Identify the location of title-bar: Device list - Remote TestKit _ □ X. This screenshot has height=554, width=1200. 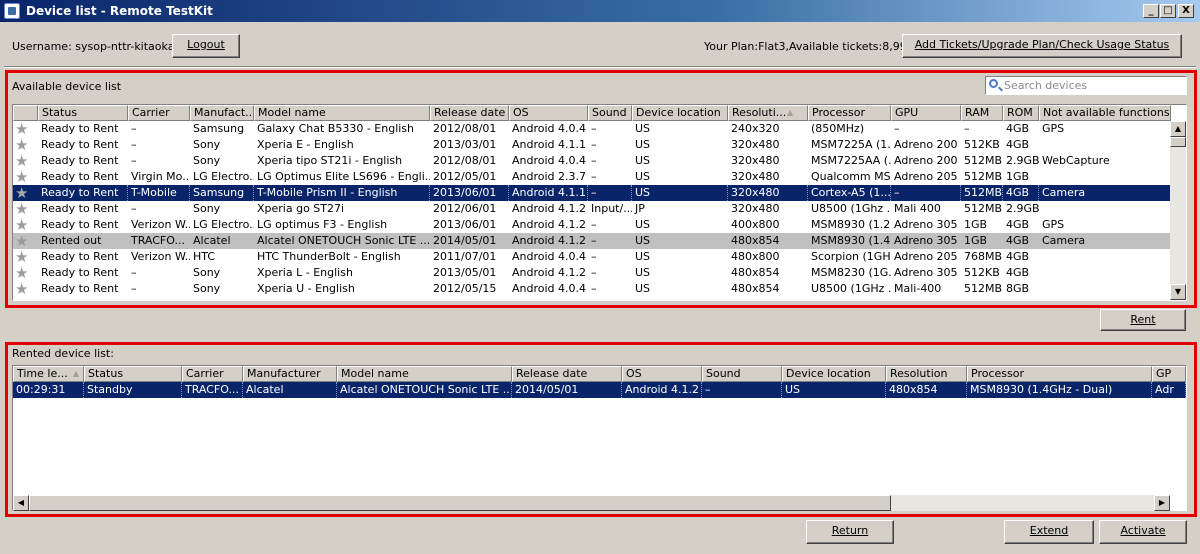
(600, 11).